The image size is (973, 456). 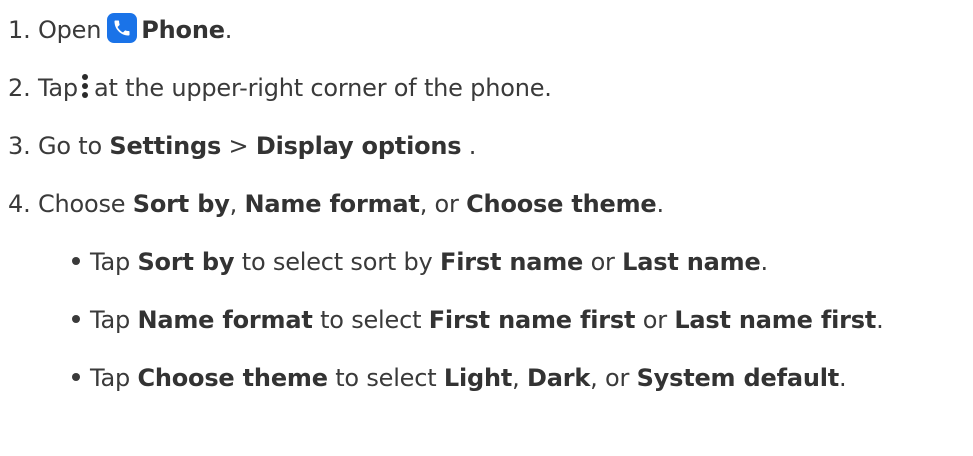 I want to click on app-name: Phone, so click(x=183, y=30).